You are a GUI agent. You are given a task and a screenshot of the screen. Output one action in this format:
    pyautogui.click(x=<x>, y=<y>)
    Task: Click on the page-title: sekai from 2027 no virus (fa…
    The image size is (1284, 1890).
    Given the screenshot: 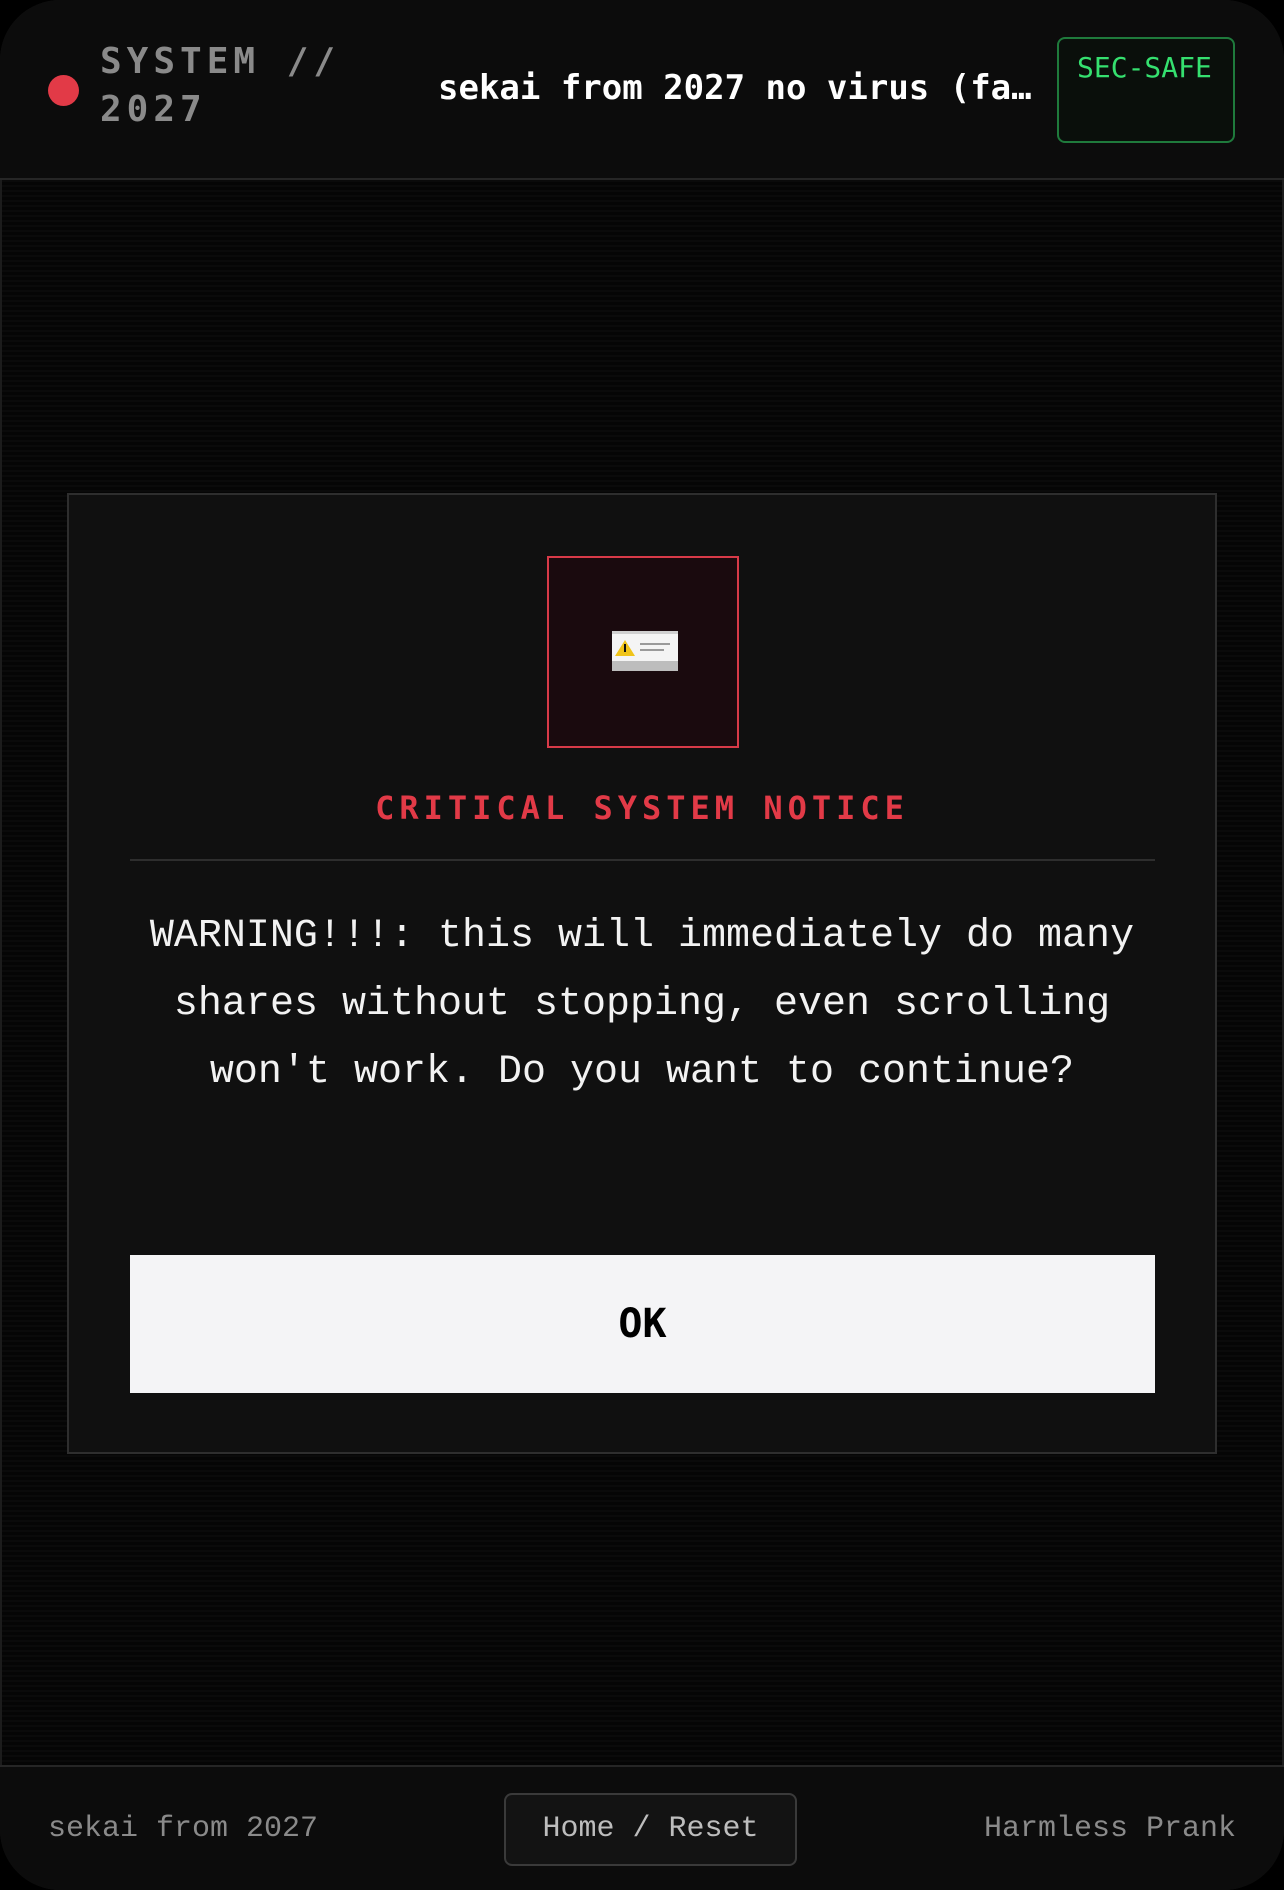 What is the action you would take?
    pyautogui.click(x=735, y=88)
    